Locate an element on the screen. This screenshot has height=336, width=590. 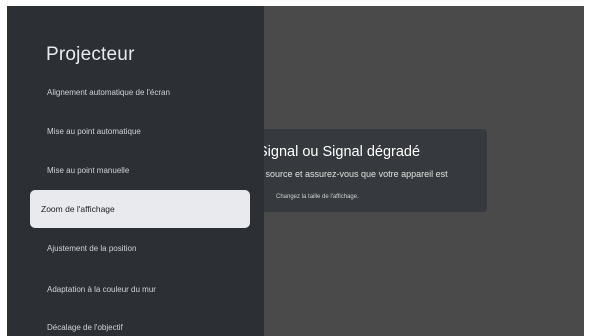
menu-item-label: Zoom de l'affichage is located at coordinates (78, 209).